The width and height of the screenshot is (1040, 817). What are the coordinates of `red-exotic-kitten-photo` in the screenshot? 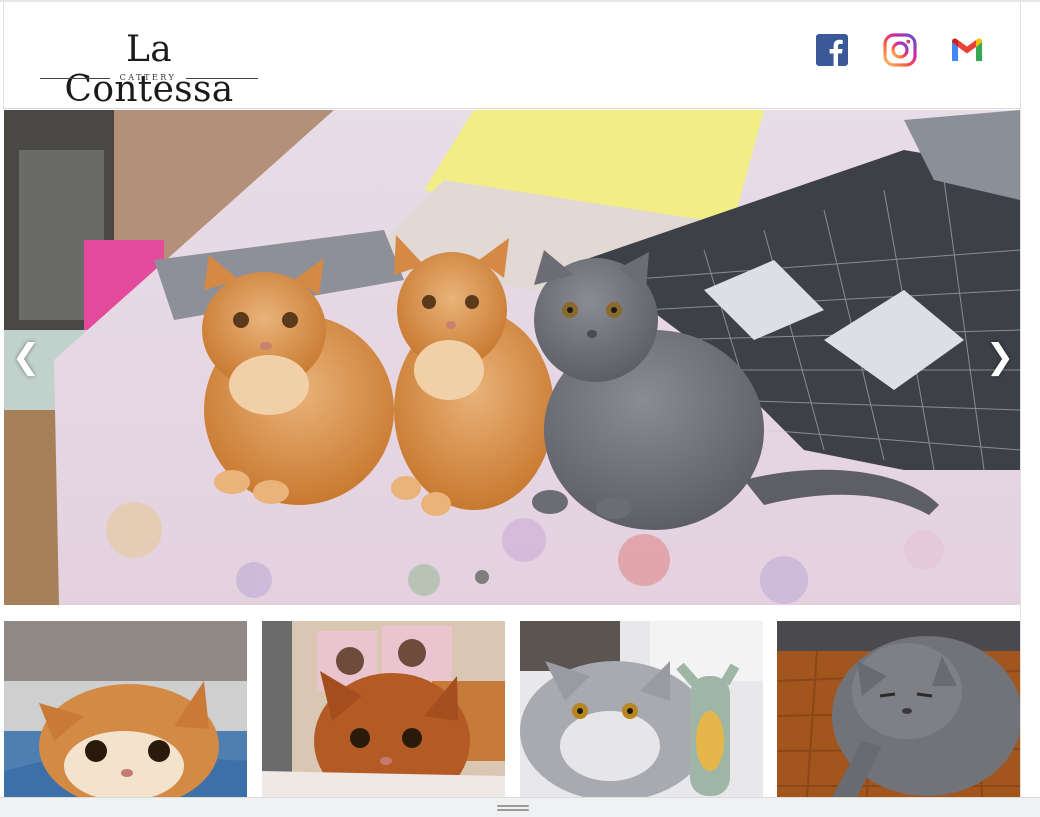 It's located at (383, 709).